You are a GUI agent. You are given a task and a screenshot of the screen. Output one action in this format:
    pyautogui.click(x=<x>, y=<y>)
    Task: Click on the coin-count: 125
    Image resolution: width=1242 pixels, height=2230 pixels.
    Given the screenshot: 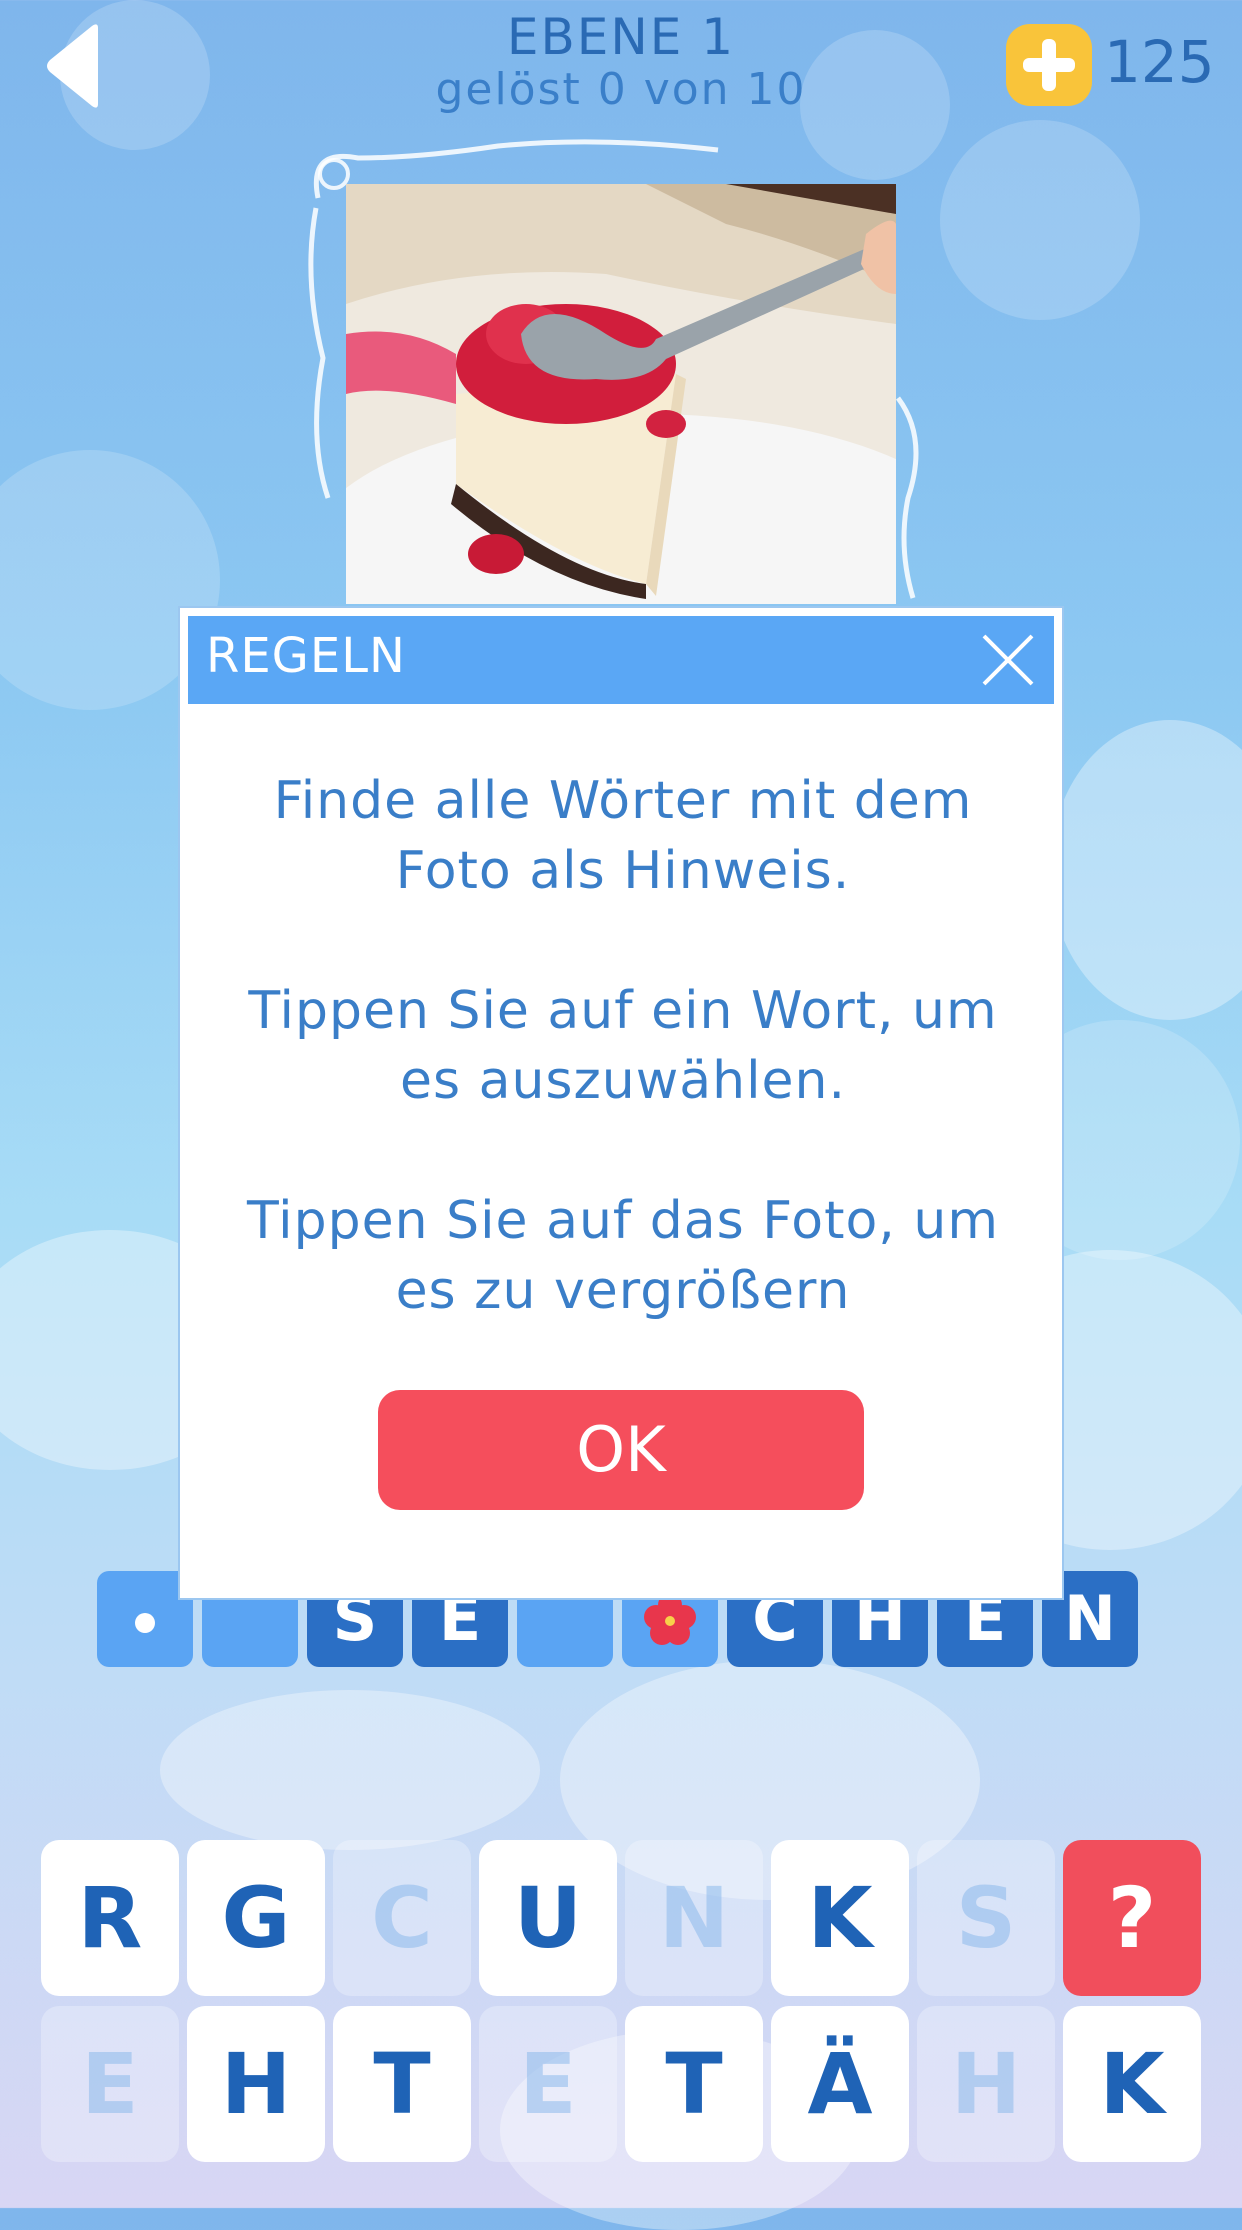 What is the action you would take?
    pyautogui.click(x=1159, y=62)
    